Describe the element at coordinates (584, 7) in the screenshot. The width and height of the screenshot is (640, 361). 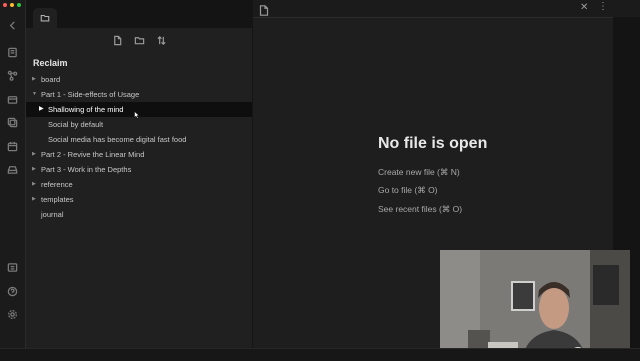
I see `close-tab-icon: ✕` at that location.